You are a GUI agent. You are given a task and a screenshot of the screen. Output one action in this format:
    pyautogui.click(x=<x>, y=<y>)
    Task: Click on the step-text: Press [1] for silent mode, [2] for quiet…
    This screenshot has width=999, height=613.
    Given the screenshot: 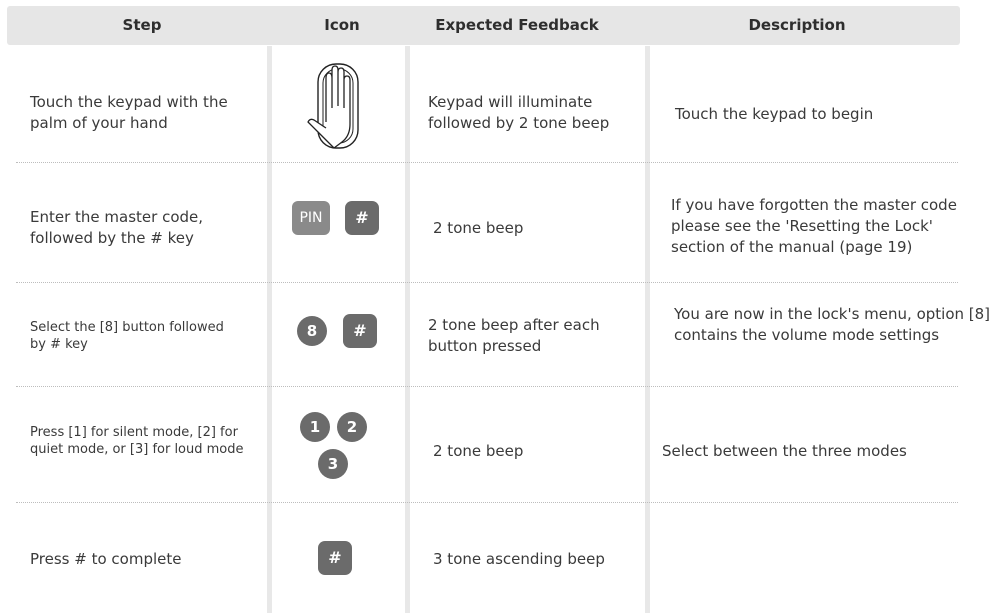 What is the action you would take?
    pyautogui.click(x=137, y=441)
    